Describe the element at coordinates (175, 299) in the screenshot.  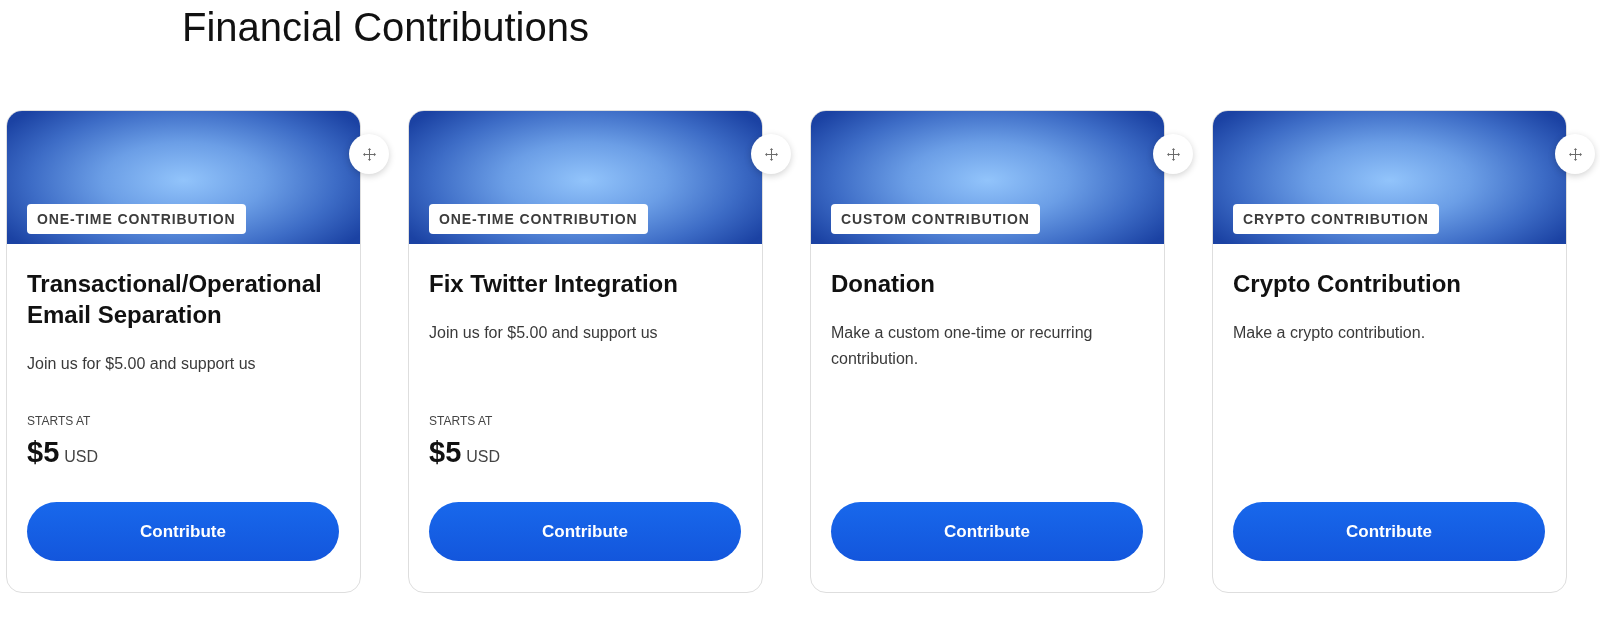
I see `card-title: Transactional/Operational Email Separation` at that location.